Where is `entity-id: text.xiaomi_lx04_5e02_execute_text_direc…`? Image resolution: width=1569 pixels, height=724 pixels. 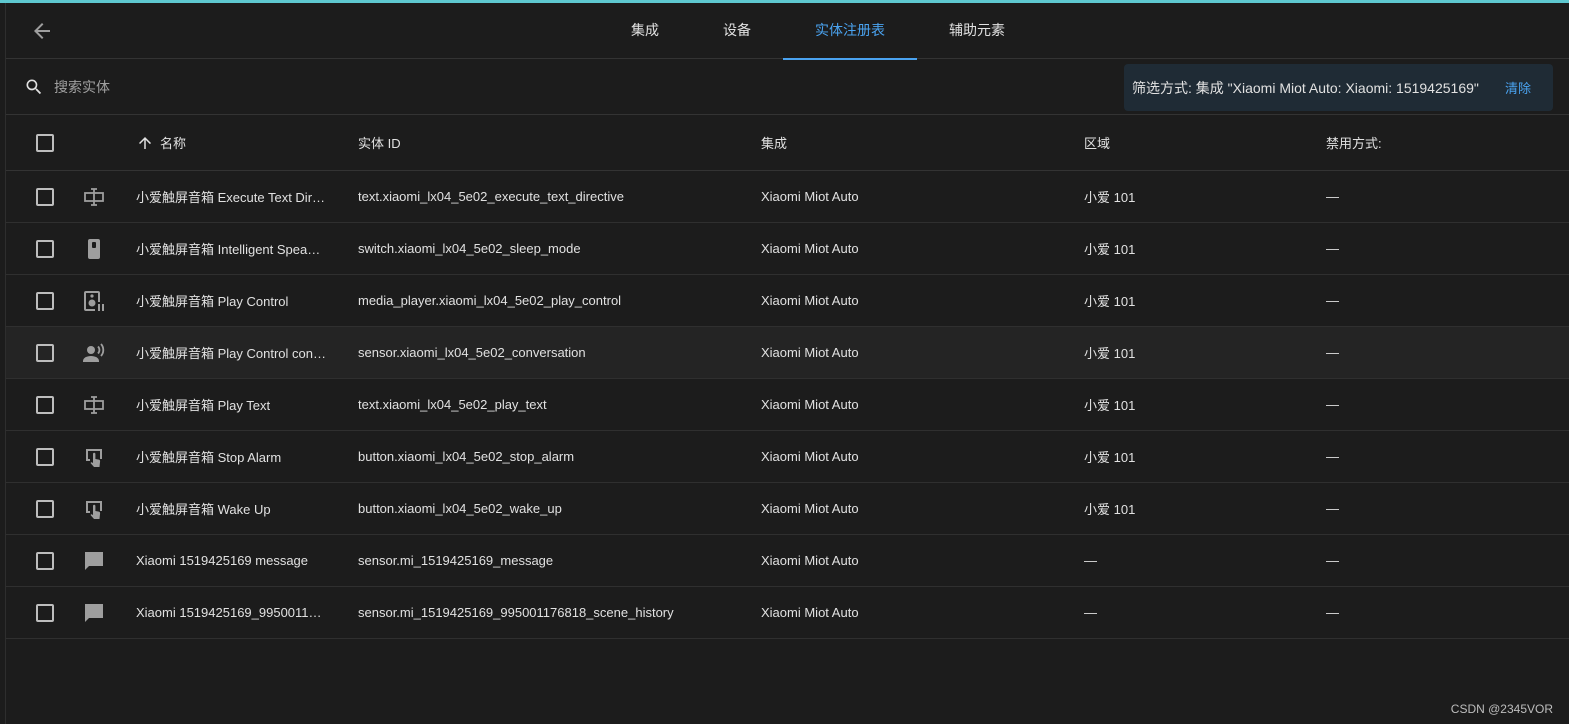 entity-id: text.xiaomi_lx04_5e02_execute_text_direc… is located at coordinates (491, 196).